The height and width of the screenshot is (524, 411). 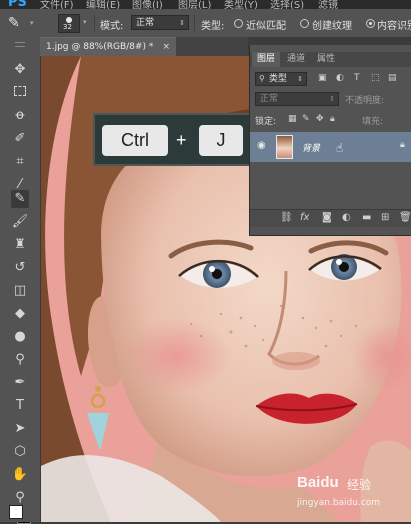 What do you see at coordinates (284, 147) in the screenshot?
I see `layer-thumbnail` at bounding box center [284, 147].